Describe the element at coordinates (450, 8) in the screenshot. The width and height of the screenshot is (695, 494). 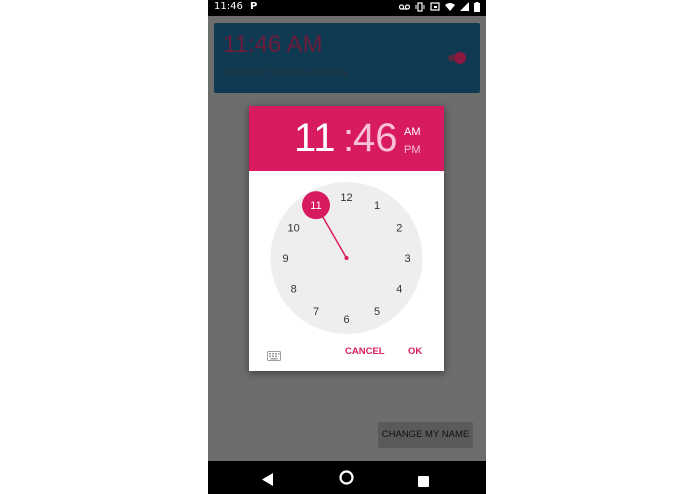
I see `wifi-icon` at that location.